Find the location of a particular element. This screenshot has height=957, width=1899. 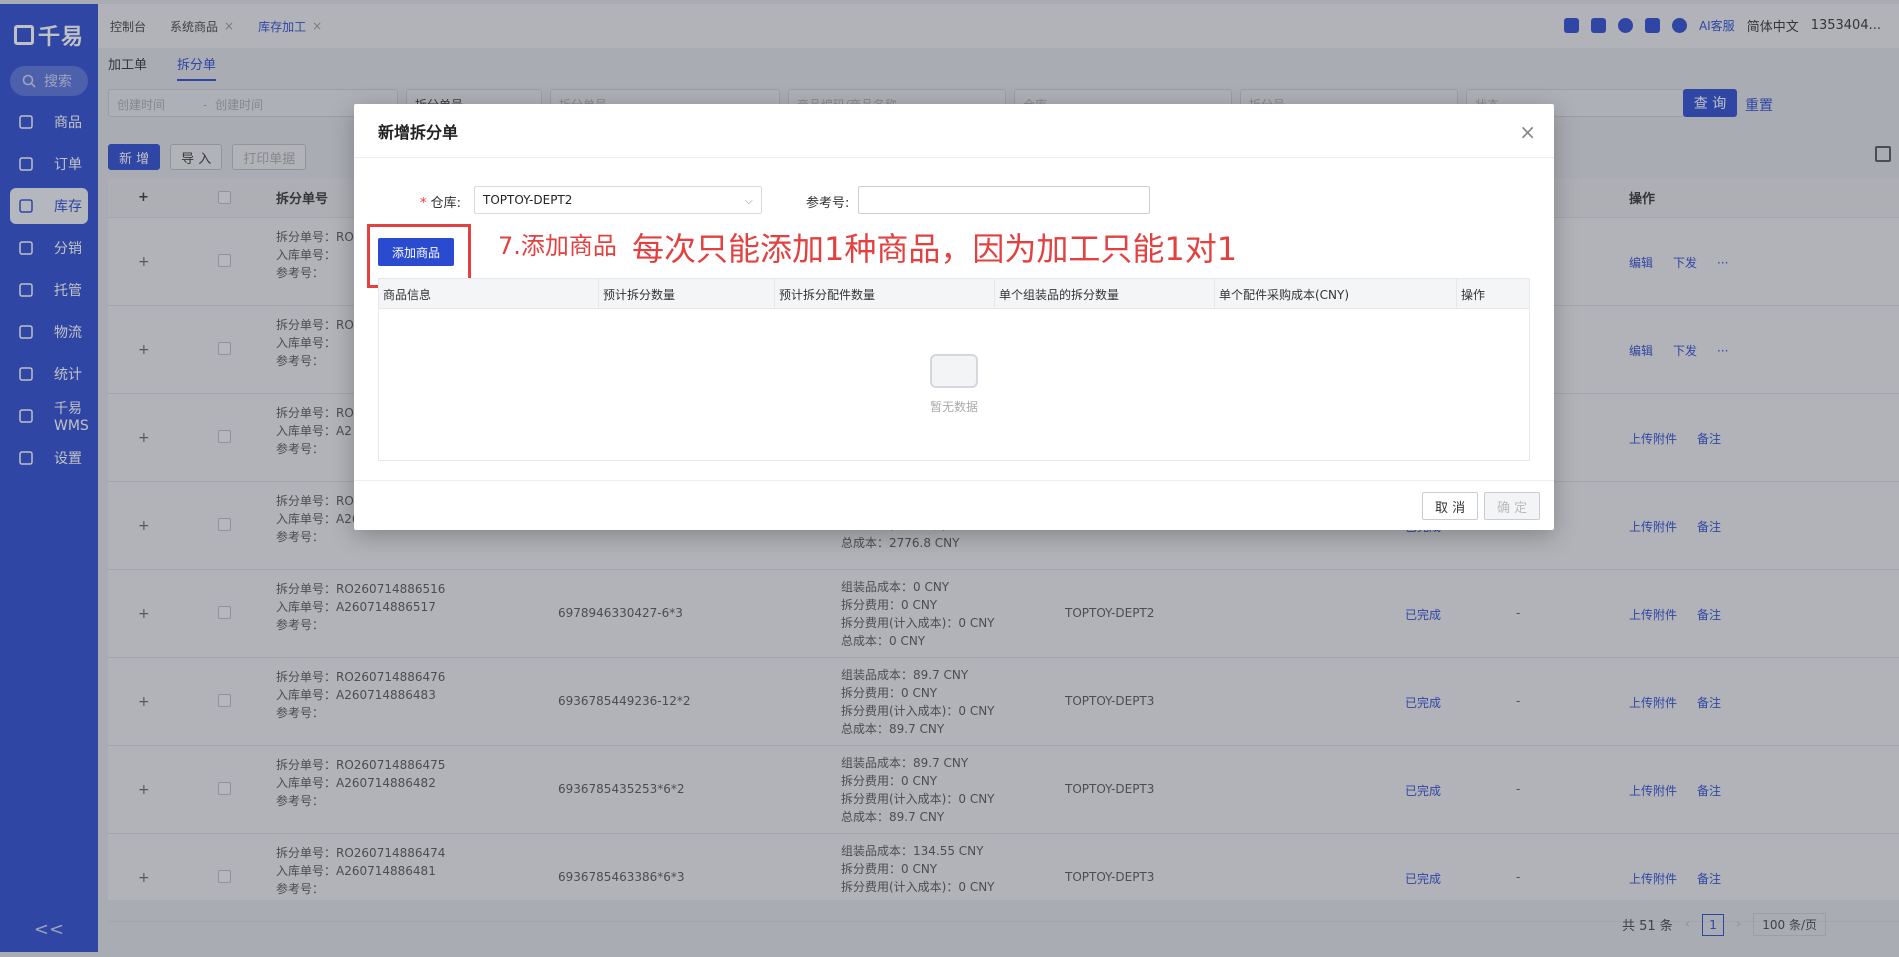

empty-state: 暂无数据 is located at coordinates (954, 384).